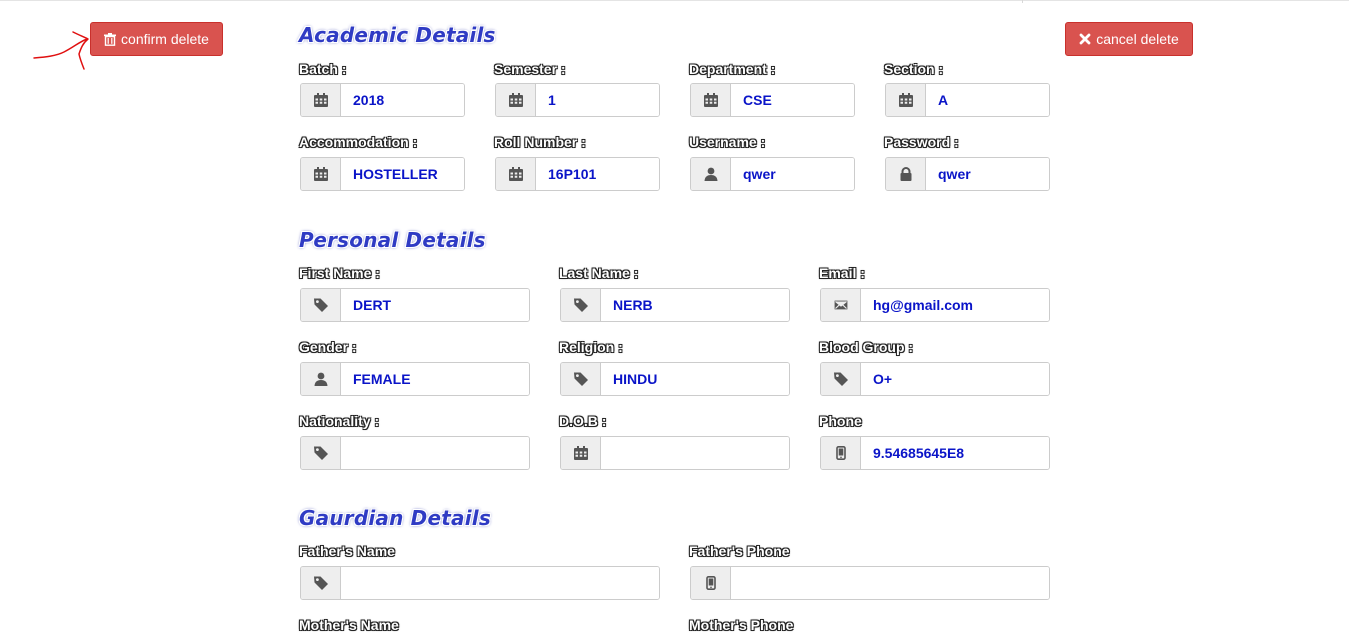  I want to click on last-name-field, so click(675, 305).